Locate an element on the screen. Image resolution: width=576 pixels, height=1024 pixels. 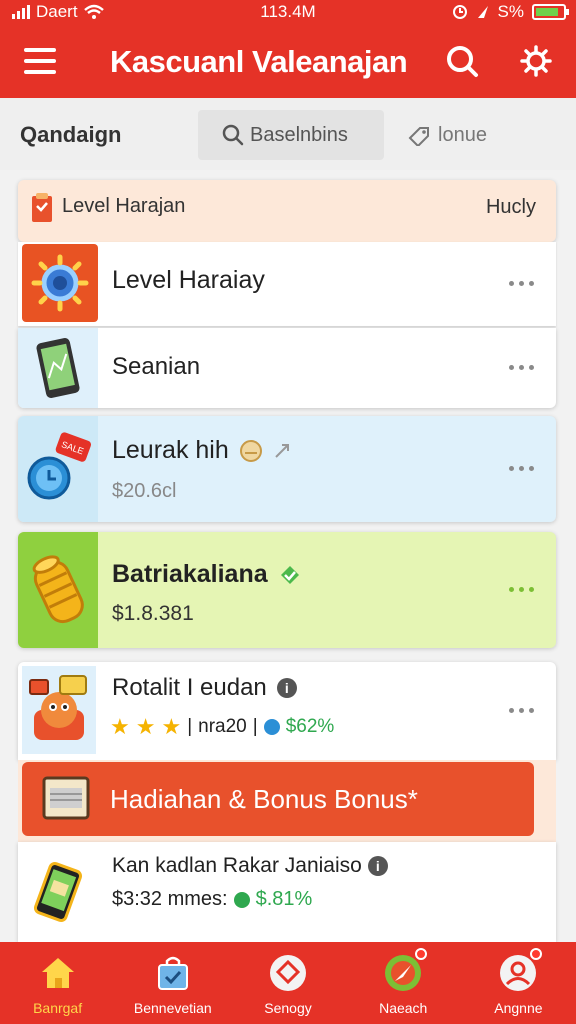
clipboard-icon is located at coordinates (42, 207).